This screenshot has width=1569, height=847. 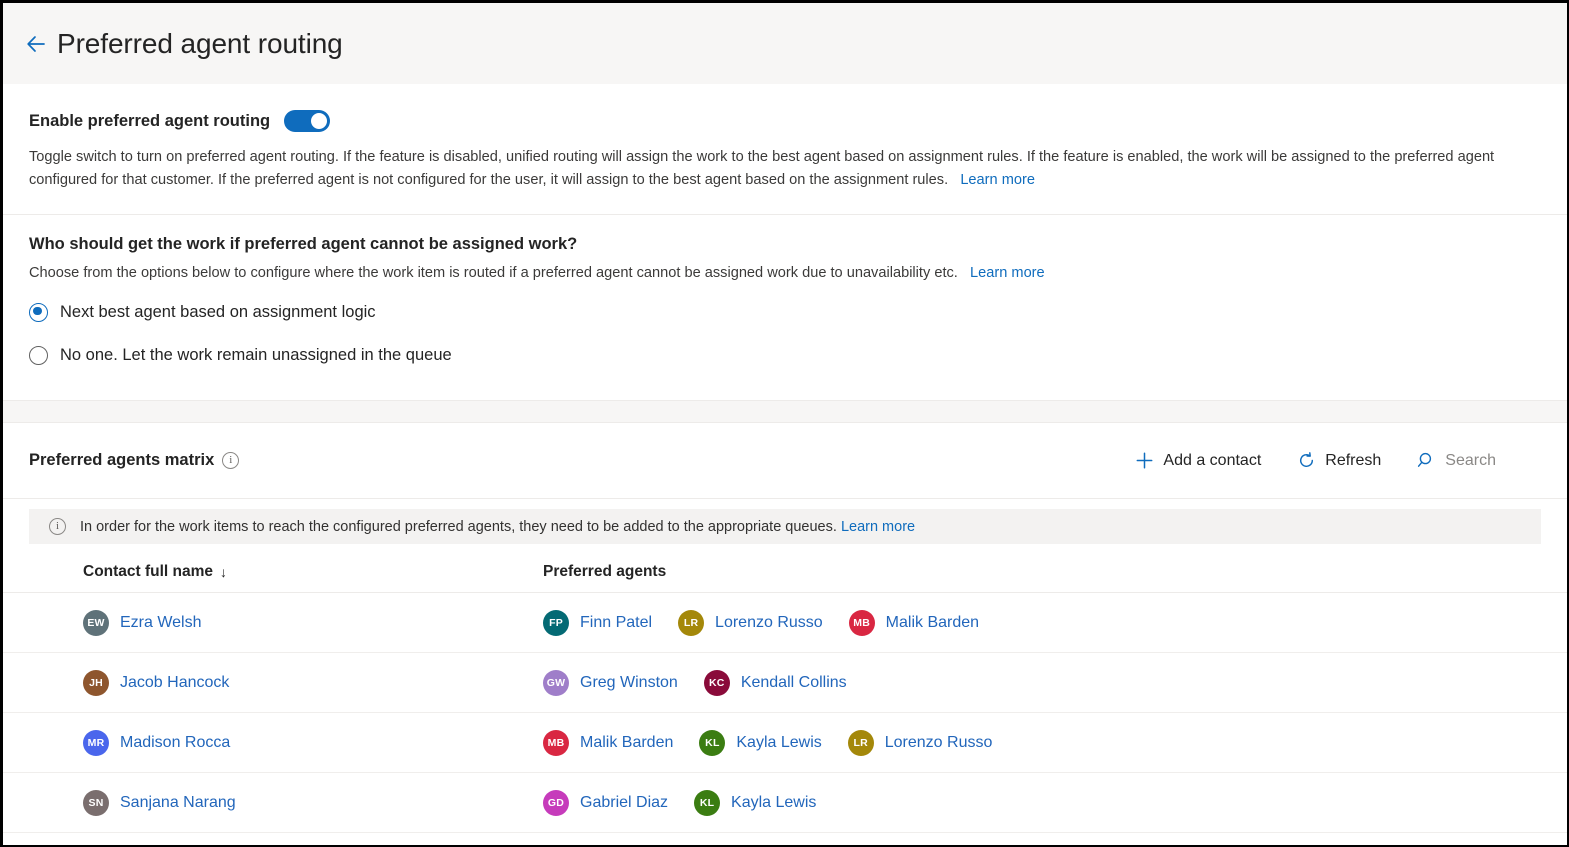 I want to click on command-buttons: Add a contact Refresh Search, so click(x=1338, y=460).